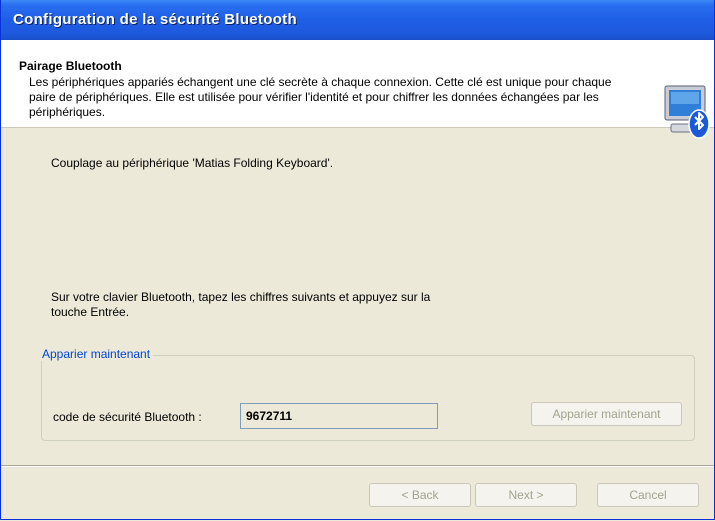 This screenshot has width=715, height=521. Describe the element at coordinates (606, 414) in the screenshot. I see `pair-now-button: Apparier maintenant` at that location.